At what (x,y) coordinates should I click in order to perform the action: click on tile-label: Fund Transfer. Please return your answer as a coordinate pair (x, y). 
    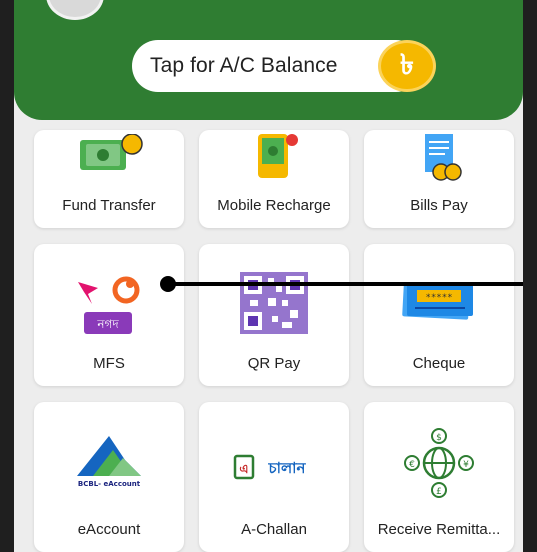
    Looking at the image, I should click on (109, 205).